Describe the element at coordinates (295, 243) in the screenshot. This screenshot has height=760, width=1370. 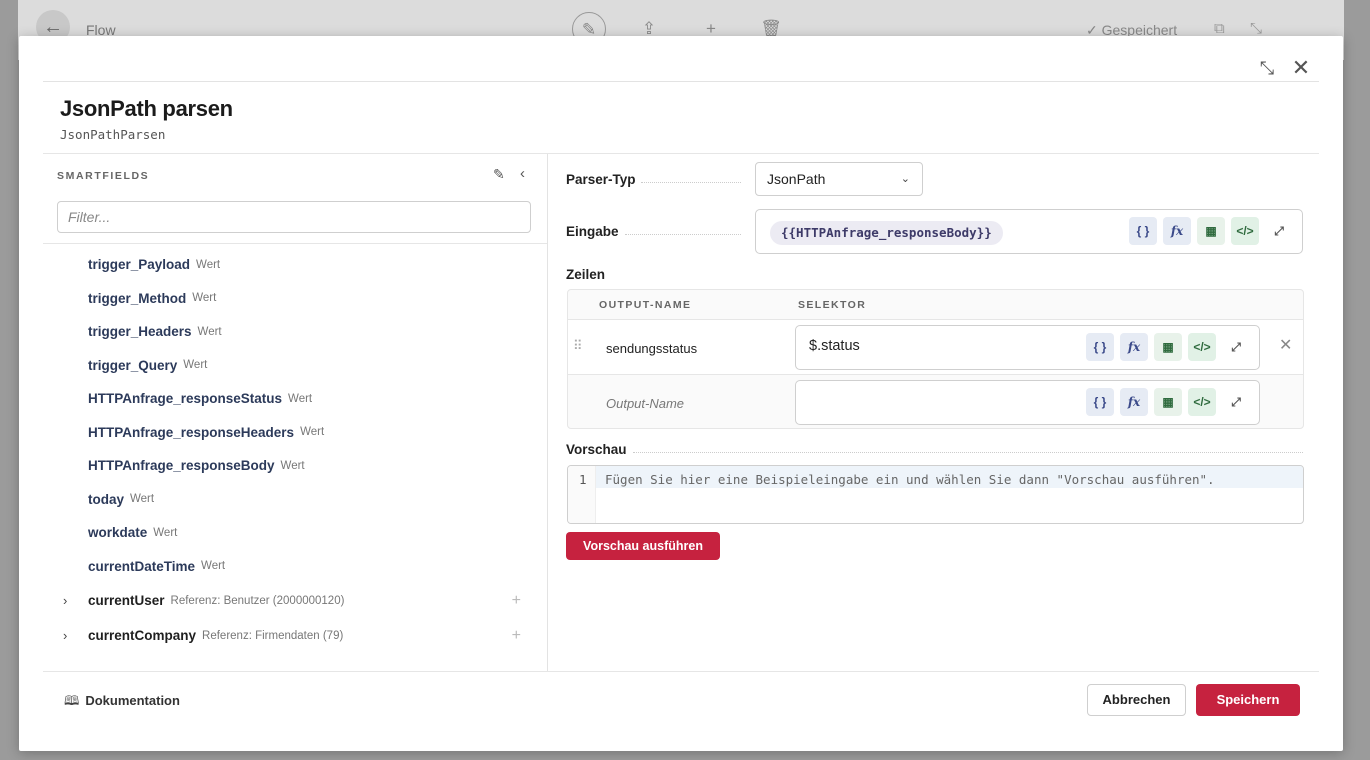
I see `filter-divider` at that location.